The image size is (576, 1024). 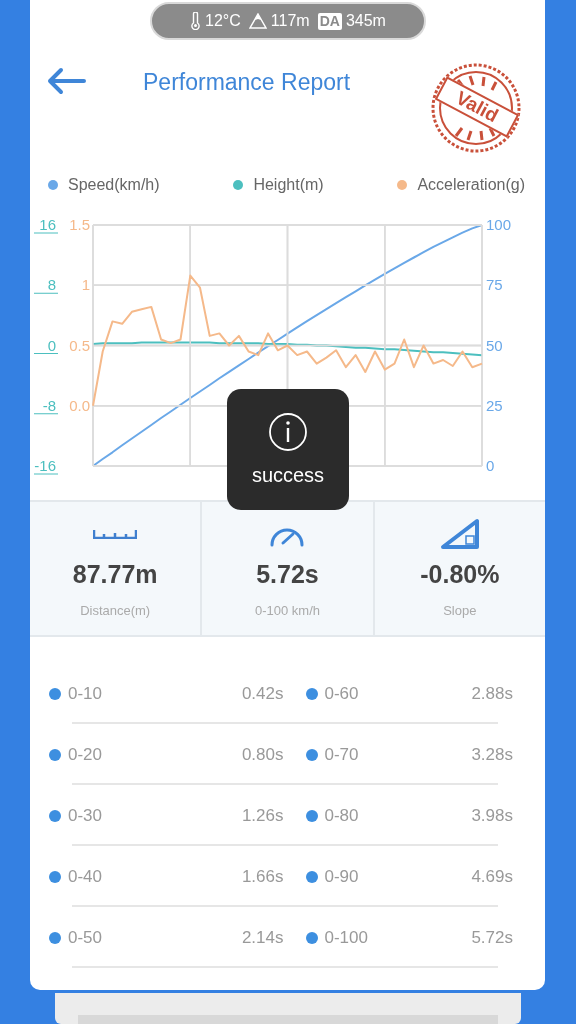 I want to click on stat-label: Distance(m), so click(x=115, y=610).